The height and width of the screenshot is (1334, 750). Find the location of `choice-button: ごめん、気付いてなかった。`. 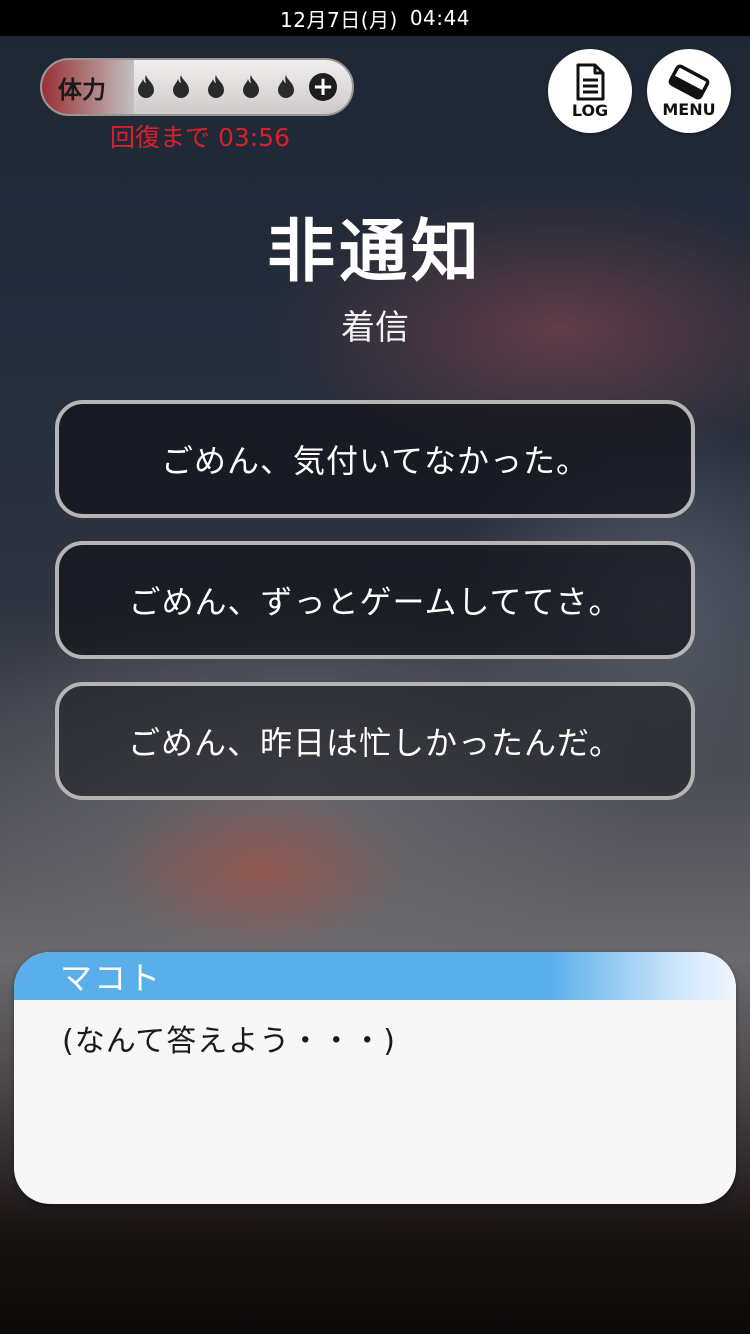

choice-button: ごめん、気付いてなかった。 is located at coordinates (375, 459).